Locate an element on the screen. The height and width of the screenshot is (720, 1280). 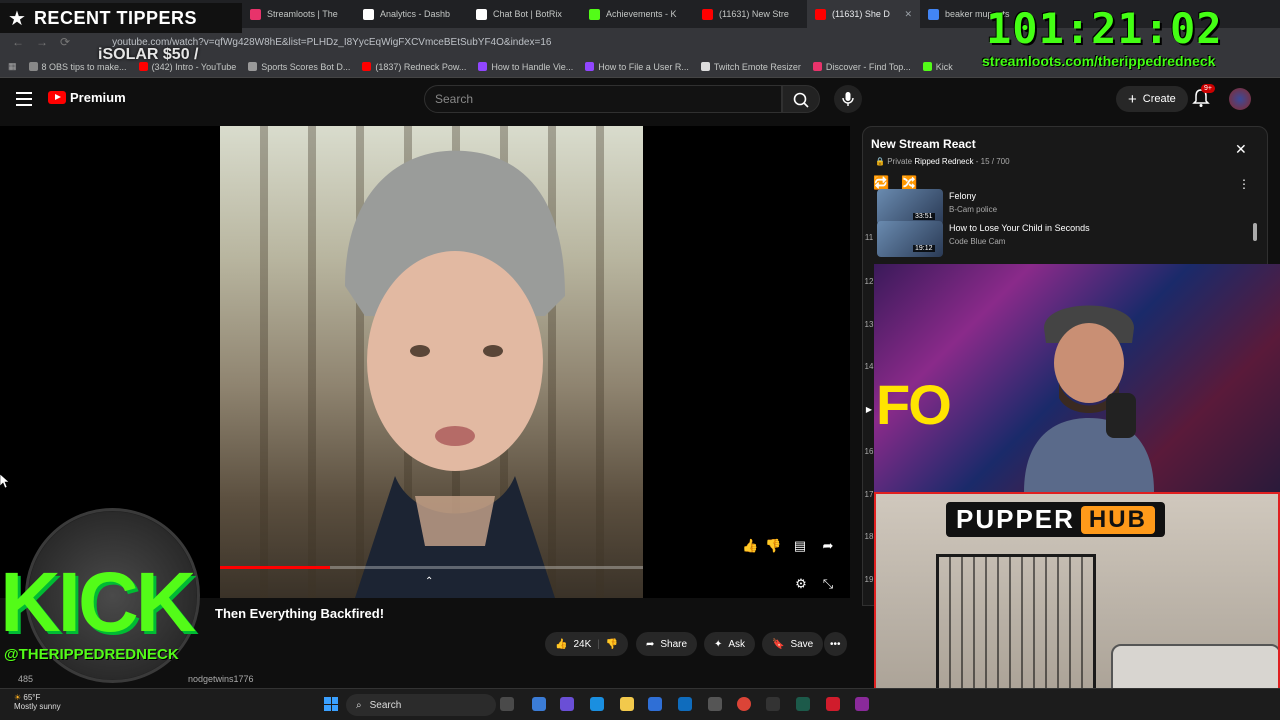
like-count: 24K is located at coordinates (582, 644).